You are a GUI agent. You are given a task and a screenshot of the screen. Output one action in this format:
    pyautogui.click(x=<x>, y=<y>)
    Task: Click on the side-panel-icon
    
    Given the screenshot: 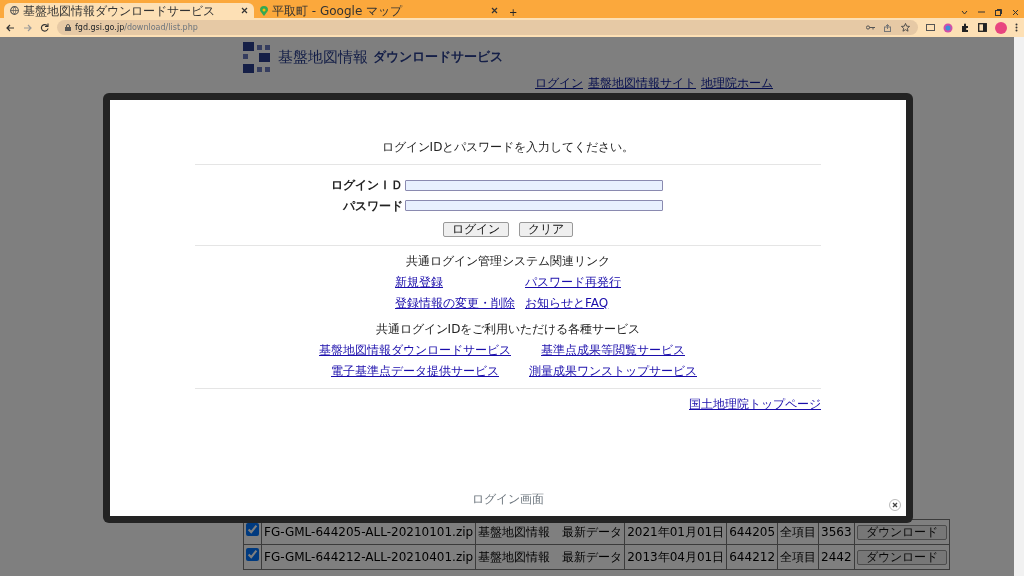 What is the action you would take?
    pyautogui.click(x=982, y=27)
    